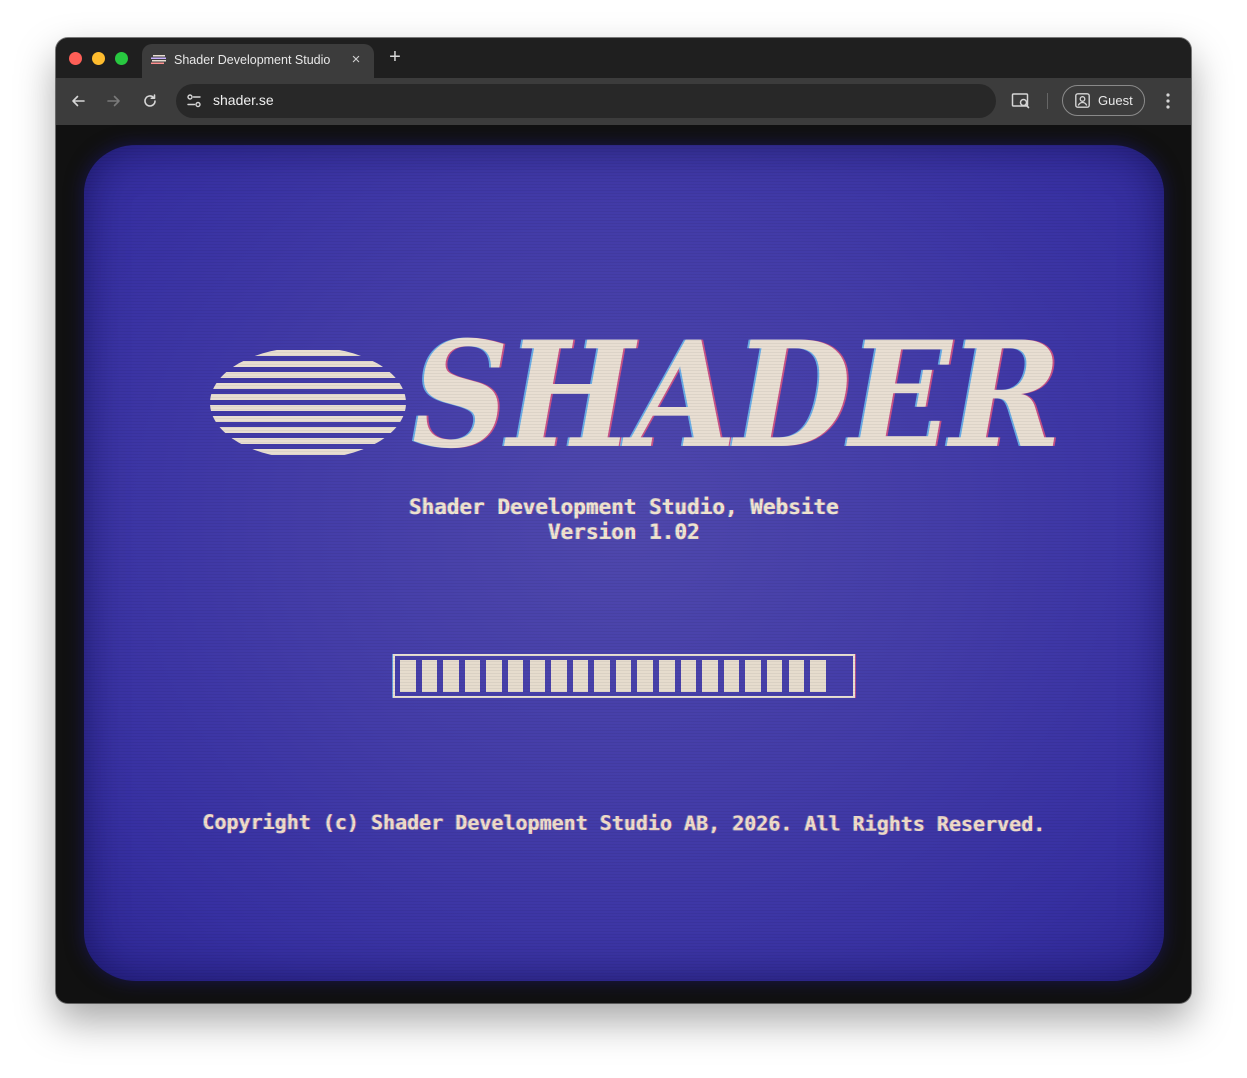  Describe the element at coordinates (1021, 101) in the screenshot. I see `cast-icon` at that location.